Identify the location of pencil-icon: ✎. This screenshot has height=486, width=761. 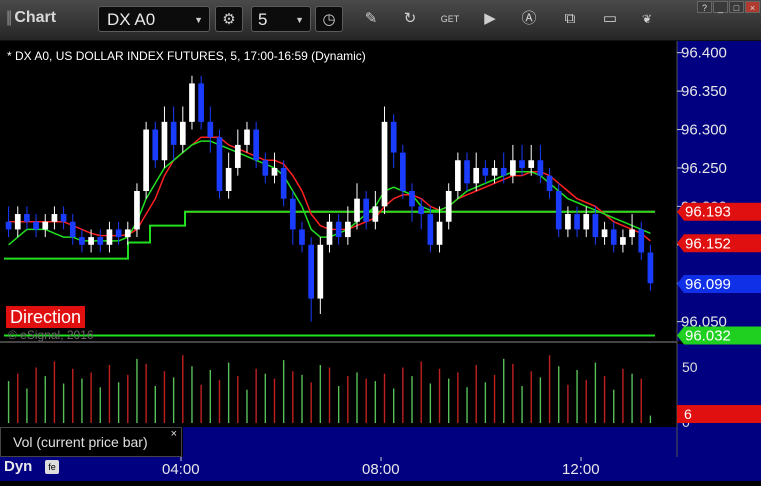
(371, 19).